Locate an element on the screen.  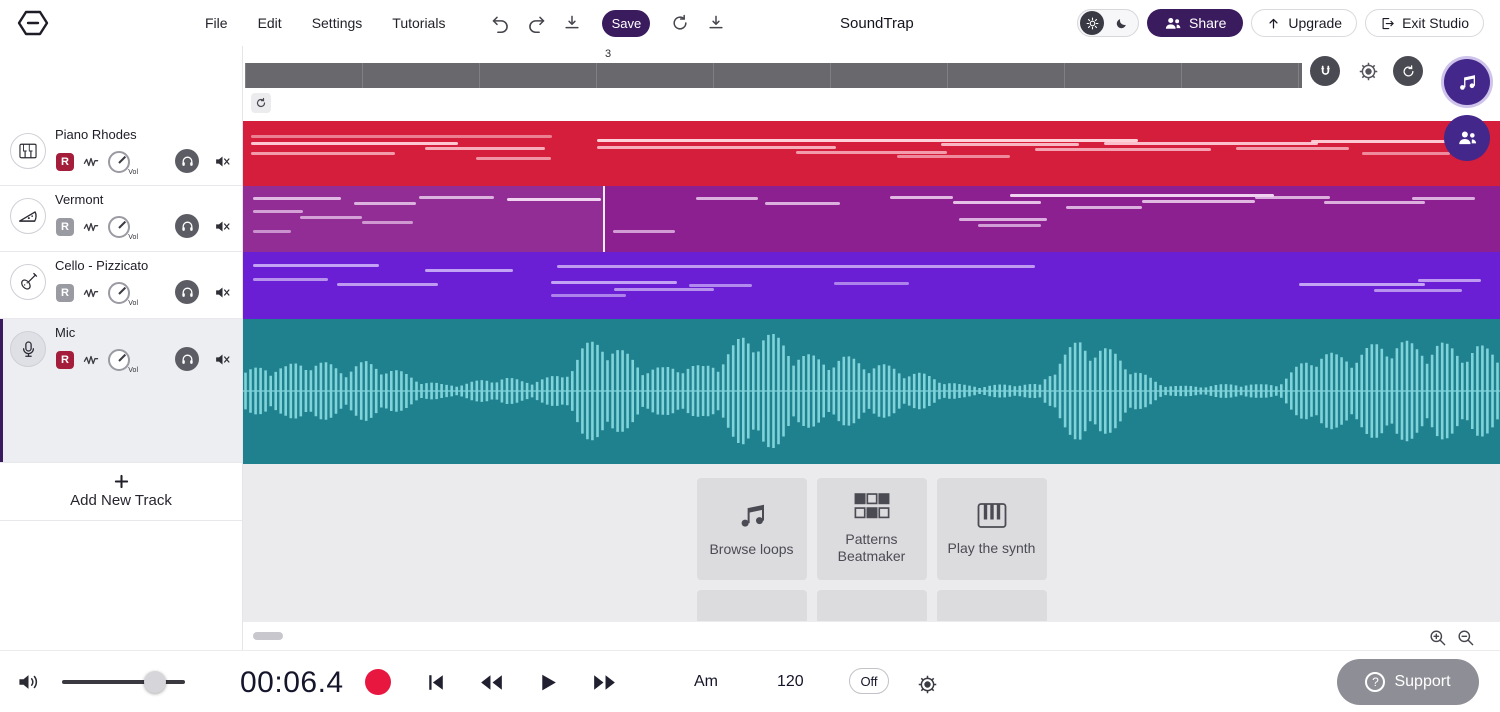
sync-icon is located at coordinates (680, 23).